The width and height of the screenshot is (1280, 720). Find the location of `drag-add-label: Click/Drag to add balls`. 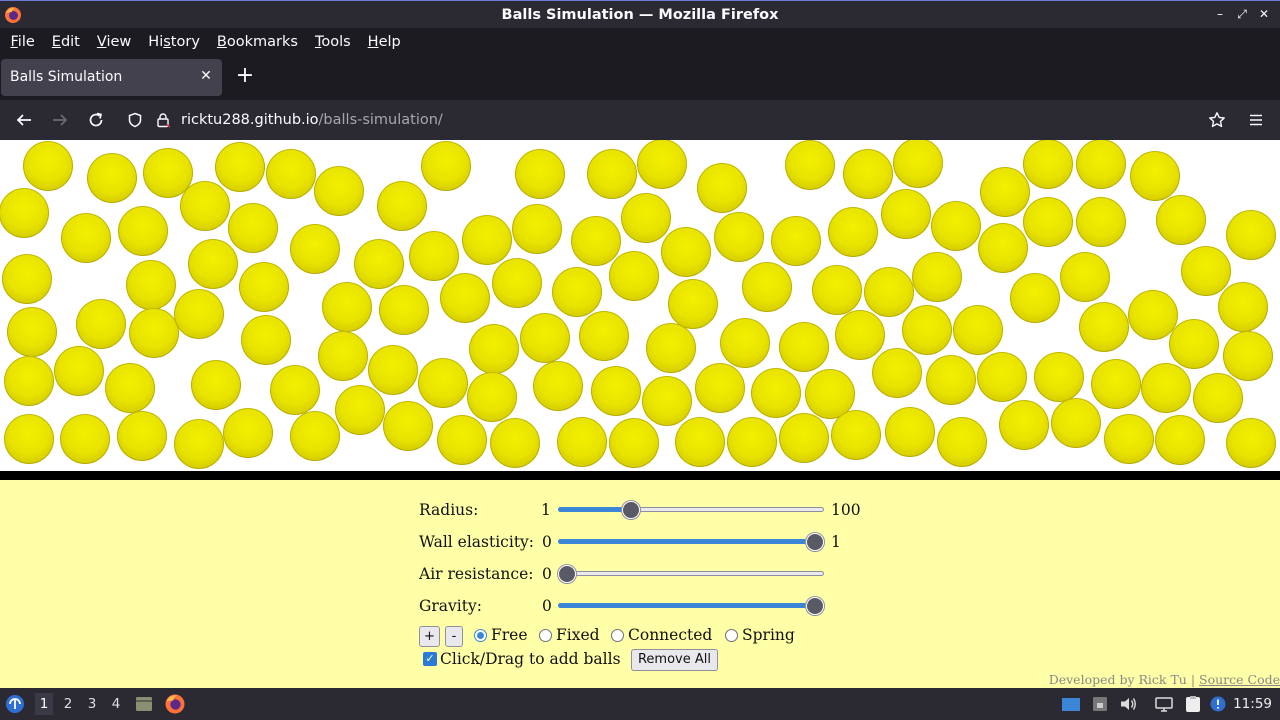

drag-add-label: Click/Drag to add balls is located at coordinates (530, 659).